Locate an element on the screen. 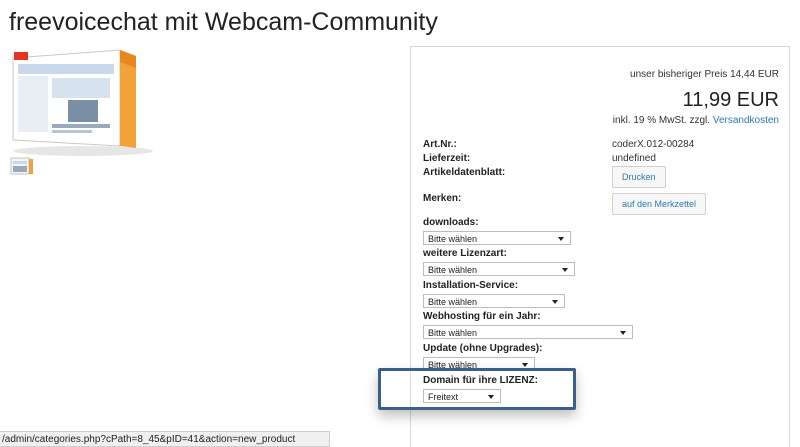 The image size is (800, 447). wishlist-label: Merken: is located at coordinates (442, 198).